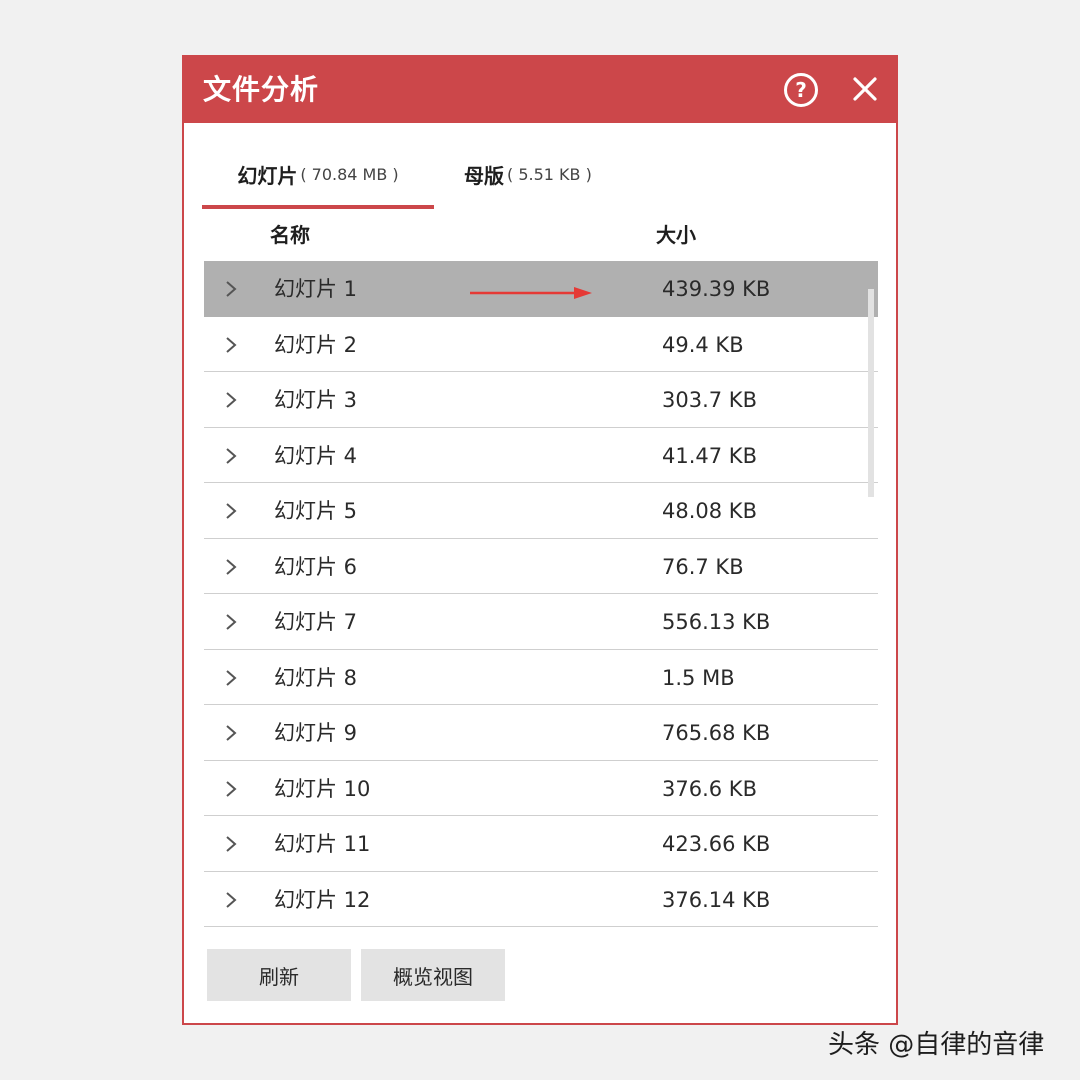 The image size is (1080, 1080). I want to click on tab-slides: 幻灯片 ( 70.84 MB ), so click(318, 176).